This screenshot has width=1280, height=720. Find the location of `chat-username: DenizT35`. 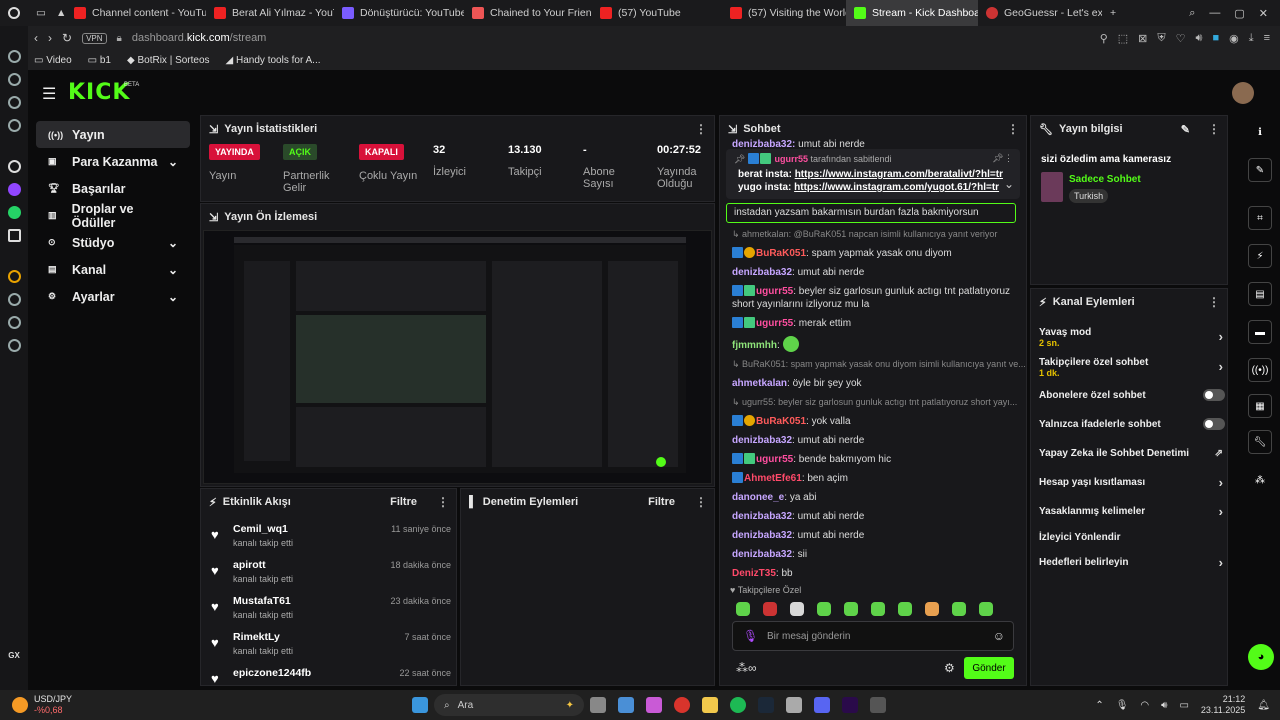

chat-username: DenizT35 is located at coordinates (754, 573).